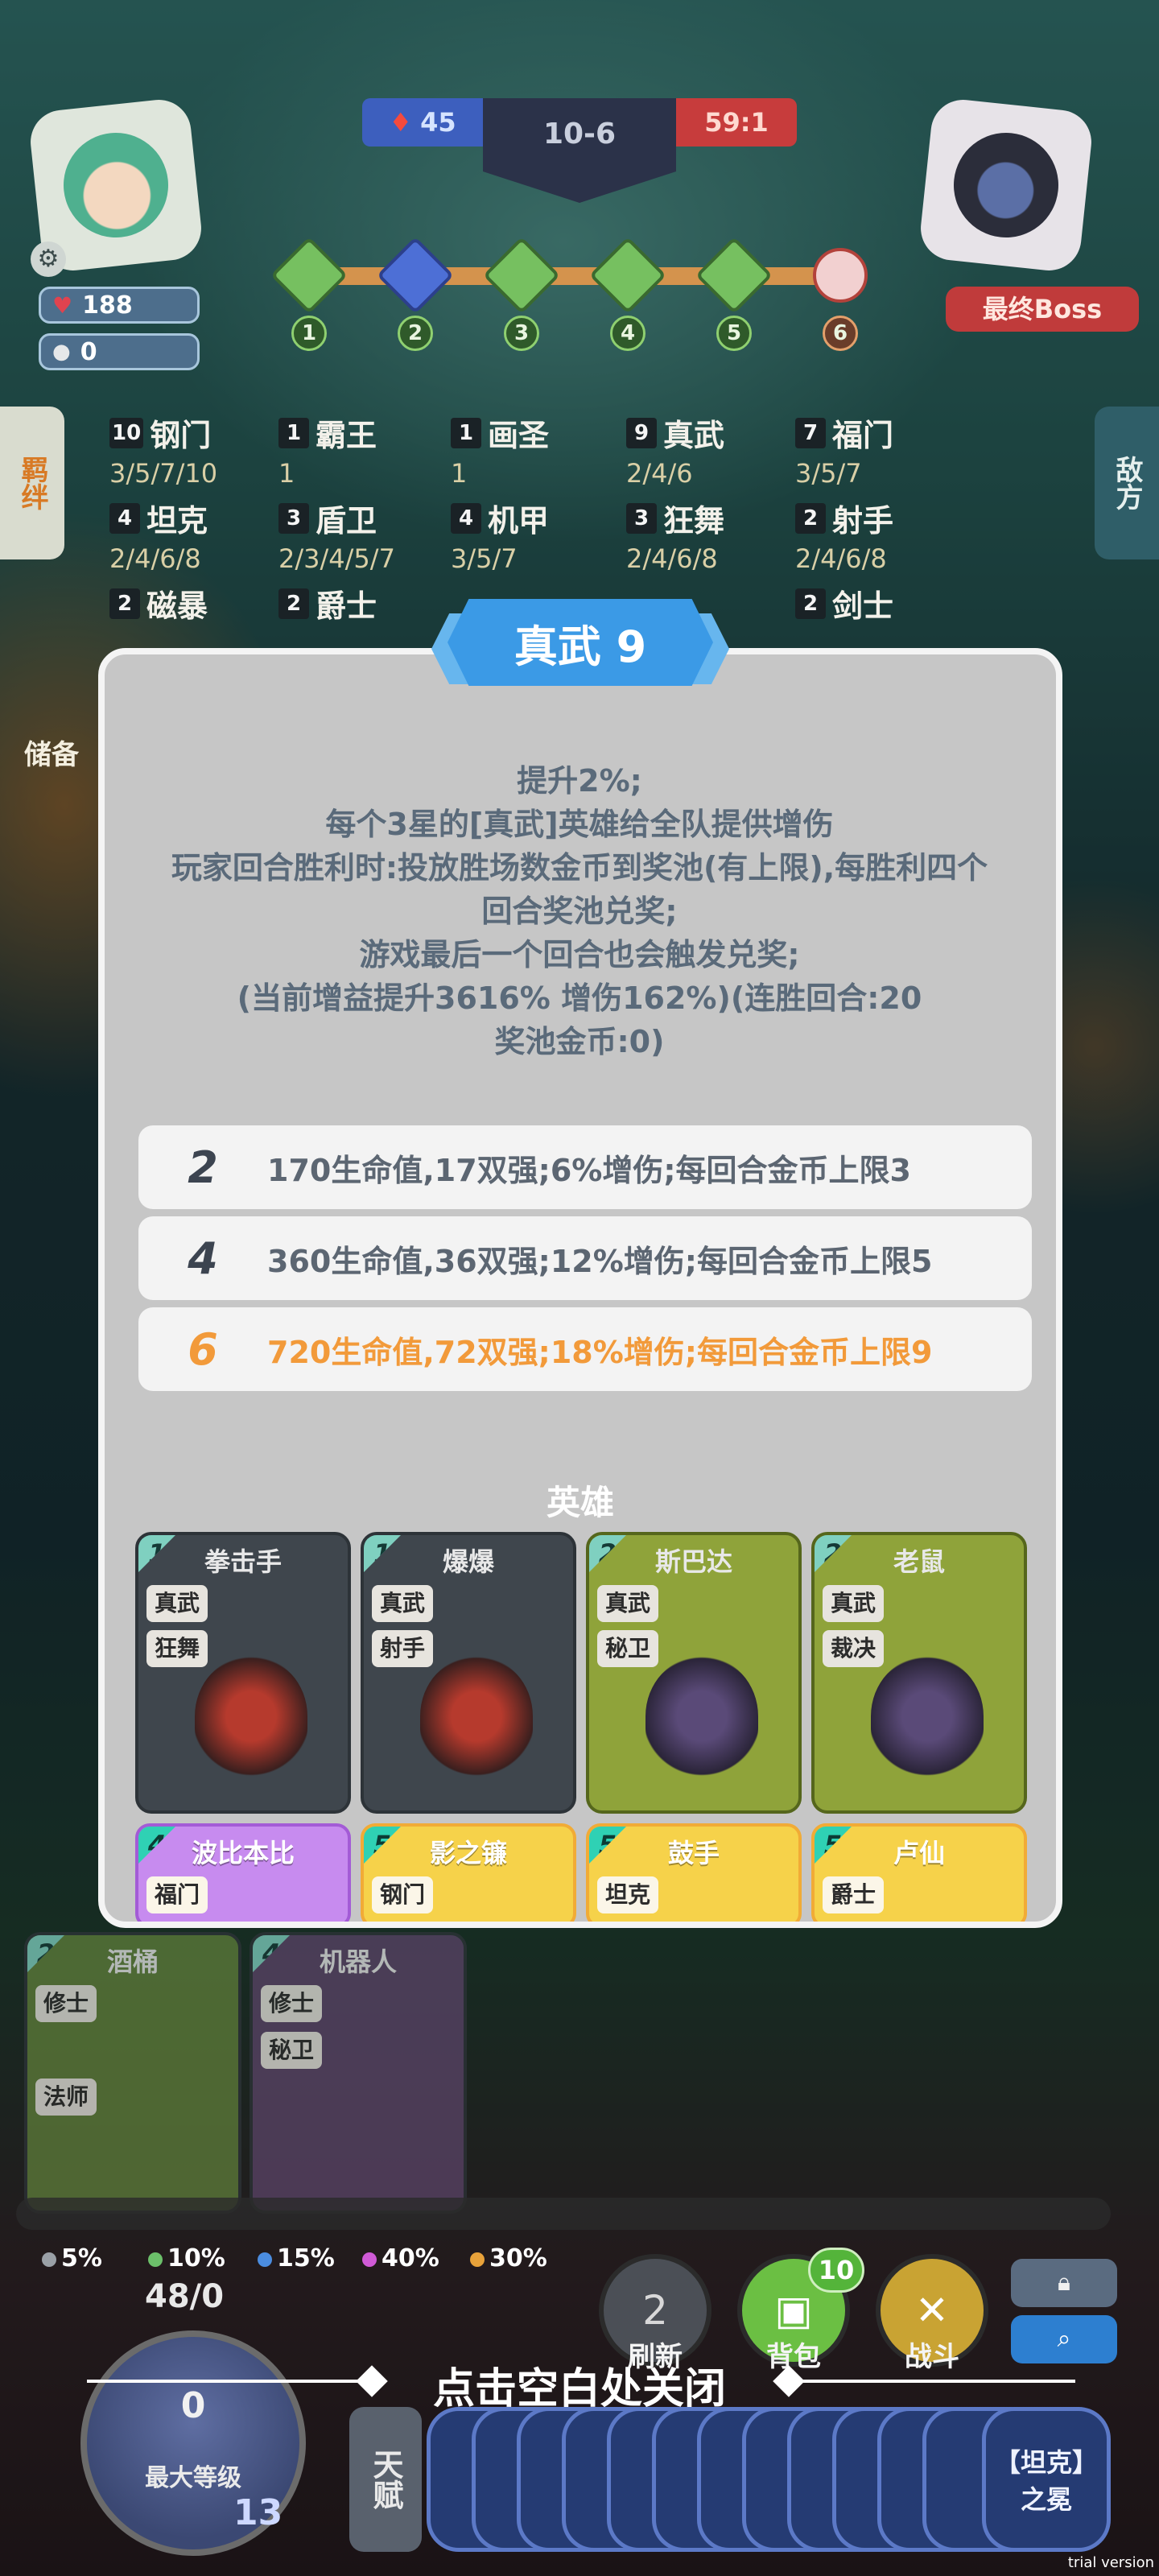  What do you see at coordinates (363, 603) in the screenshot?
I see `synergy-item: 2 爵士` at bounding box center [363, 603].